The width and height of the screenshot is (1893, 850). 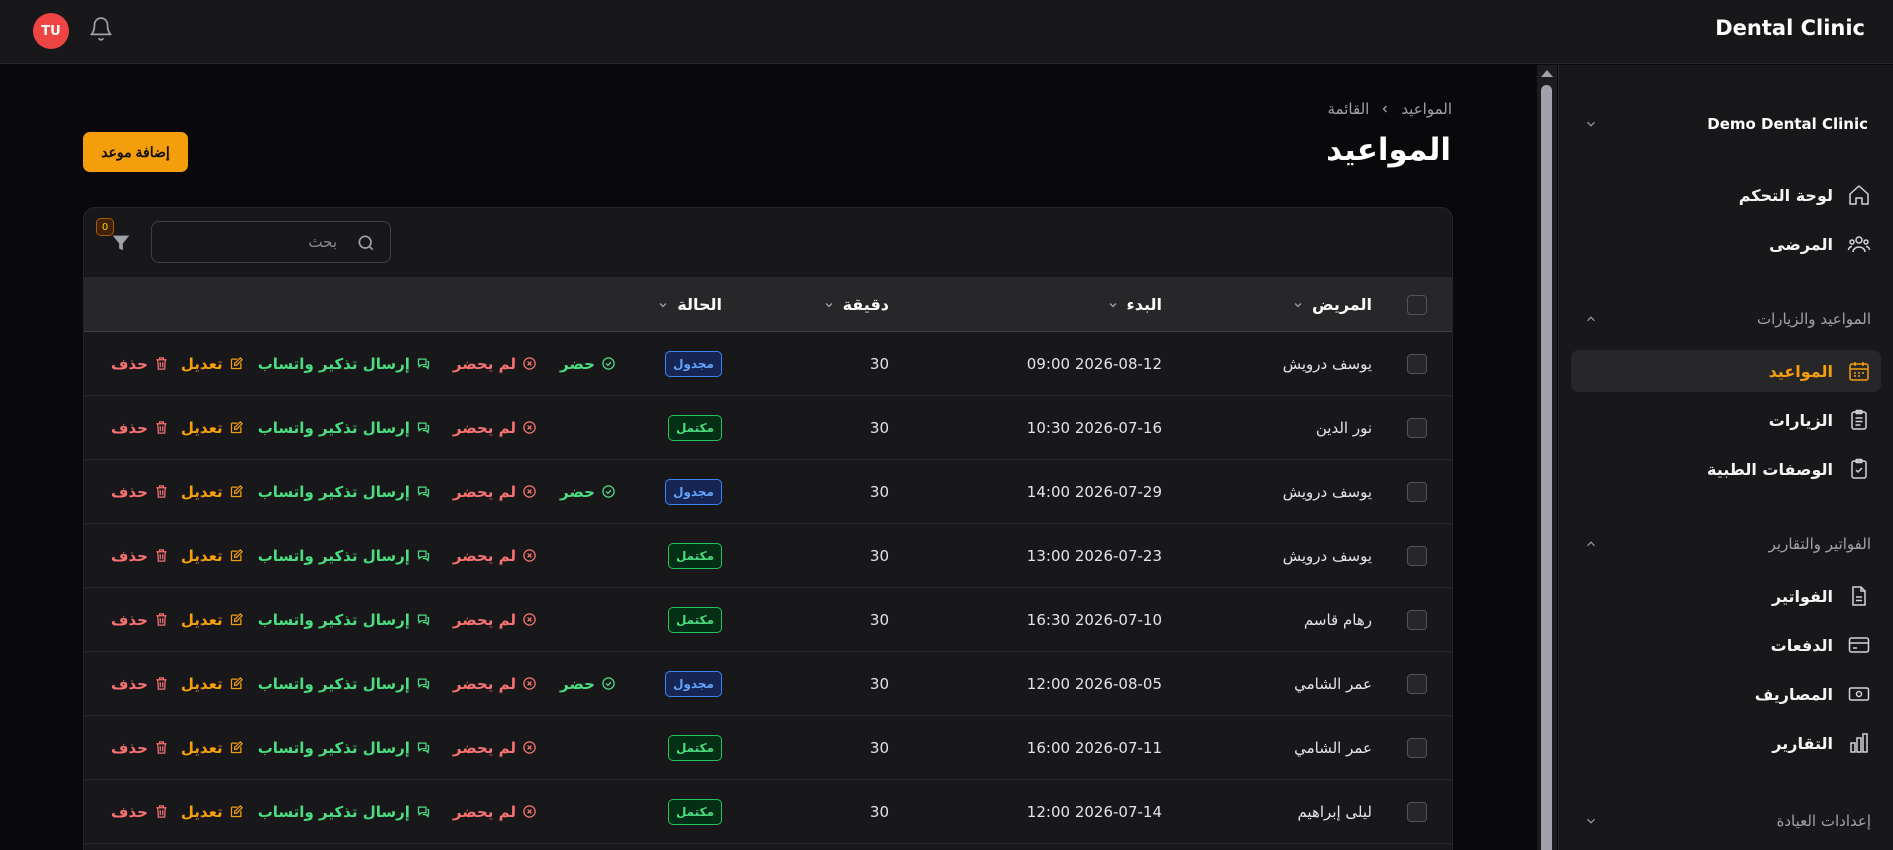 I want to click on tenant-switcher: Demo Dental Clinic, so click(x=1726, y=124).